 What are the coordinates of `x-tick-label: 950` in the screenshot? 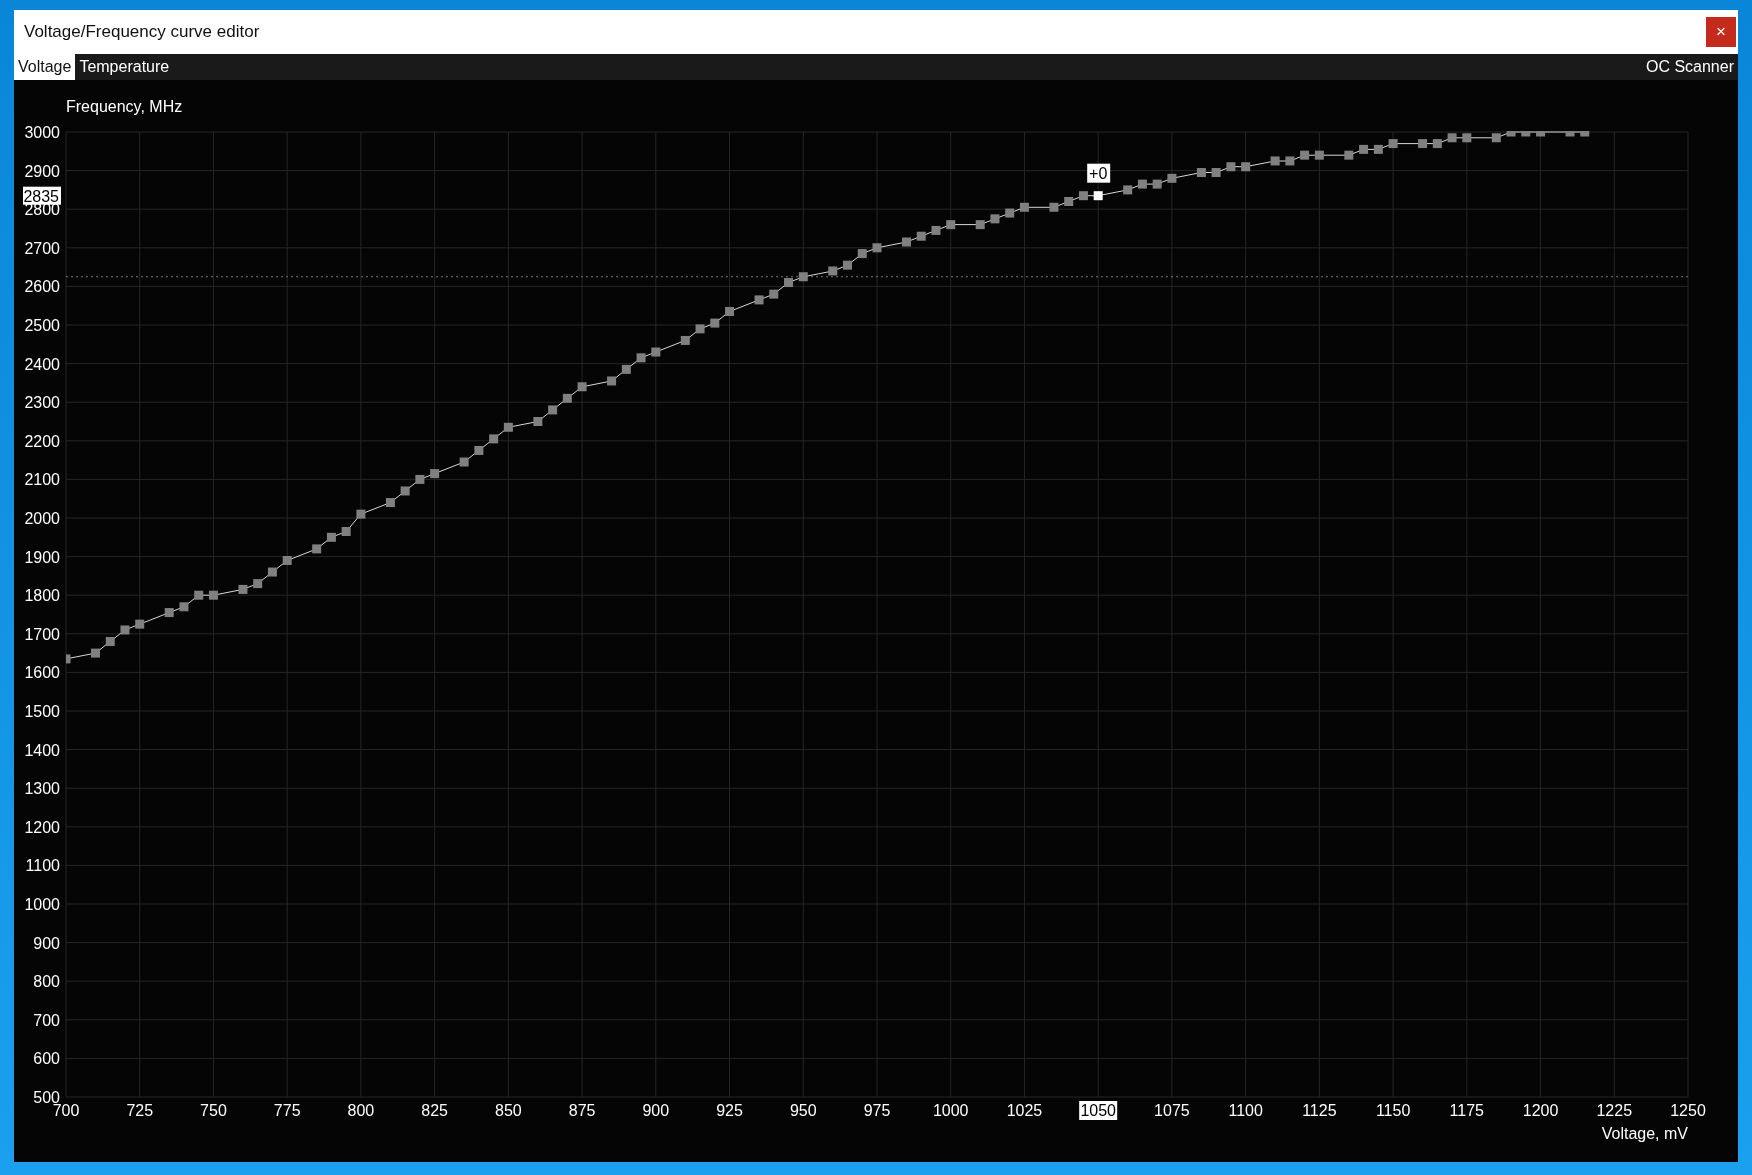 It's located at (803, 1110).